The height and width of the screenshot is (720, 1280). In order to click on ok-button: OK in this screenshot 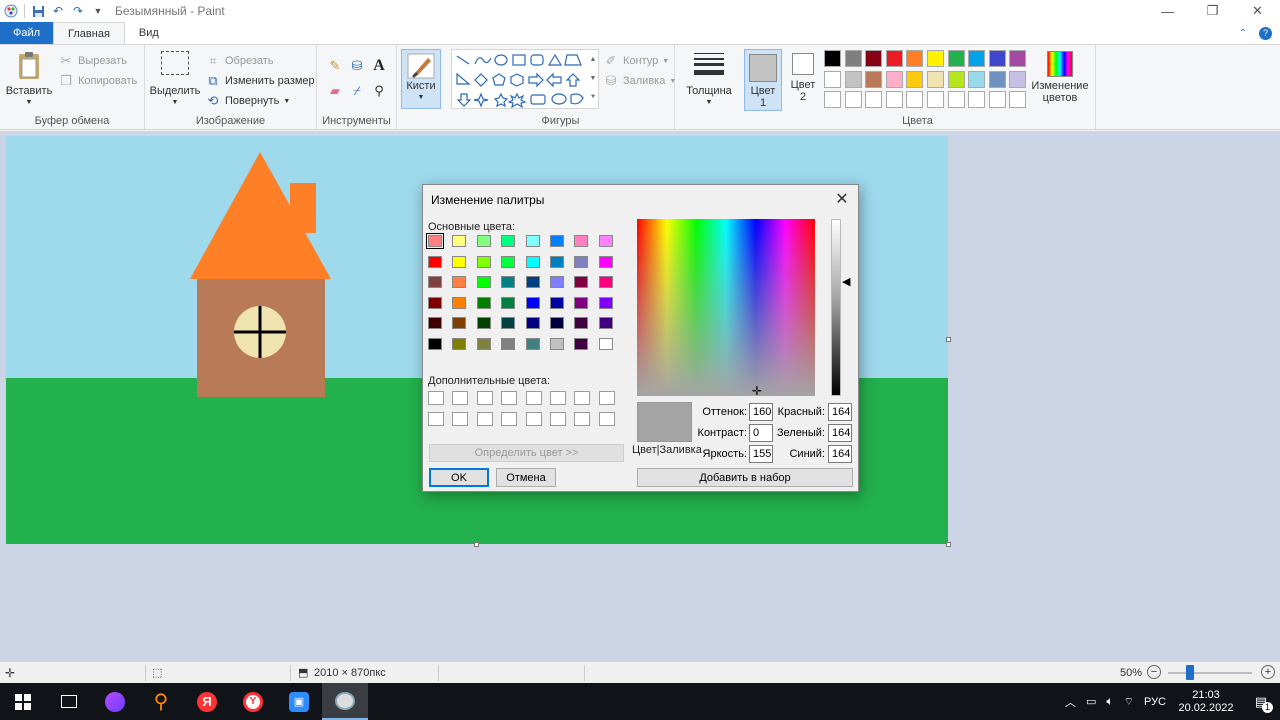, I will do `click(459, 477)`.